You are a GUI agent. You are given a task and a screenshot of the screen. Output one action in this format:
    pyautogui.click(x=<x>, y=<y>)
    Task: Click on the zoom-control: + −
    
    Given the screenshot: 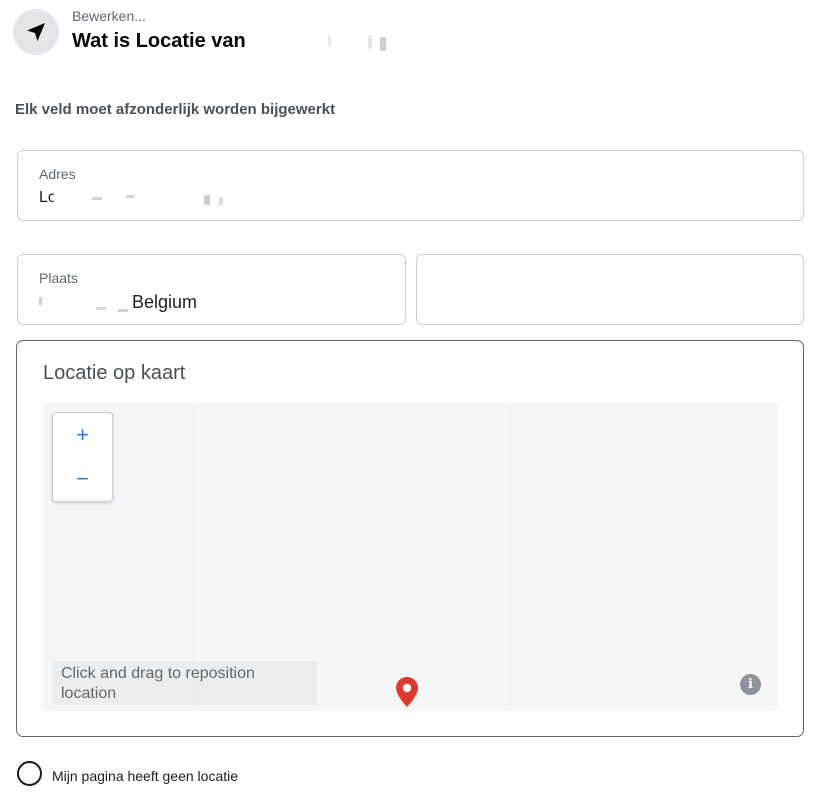 What is the action you would take?
    pyautogui.click(x=82, y=457)
    